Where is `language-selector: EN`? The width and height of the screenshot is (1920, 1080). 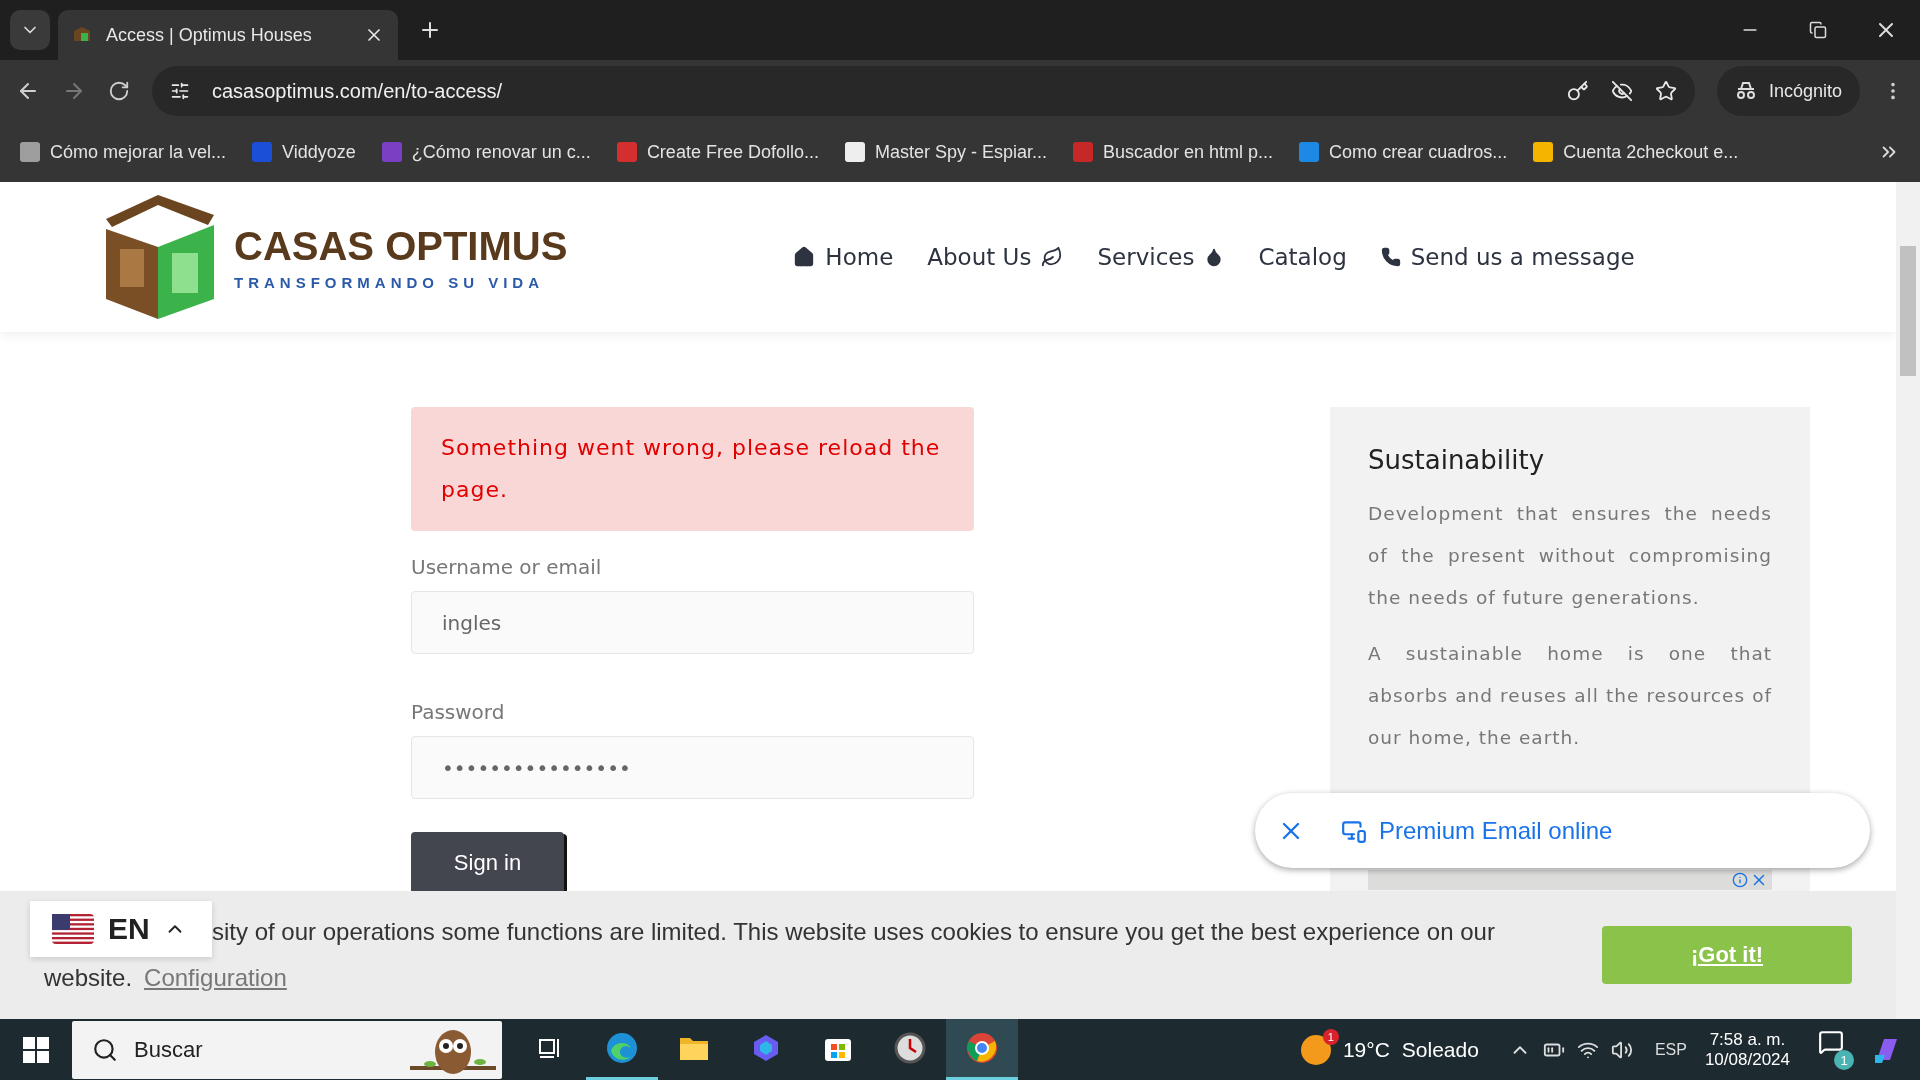
language-selector: EN is located at coordinates (121, 929).